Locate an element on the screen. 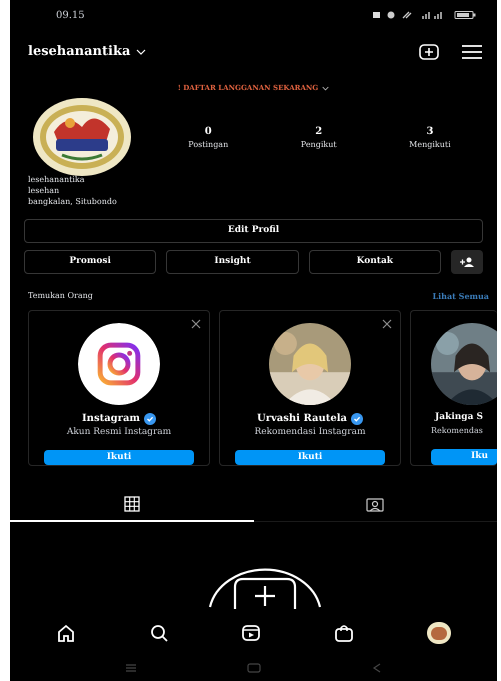 This screenshot has width=501, height=681. account-subtitle: Rekomendasi Instagram is located at coordinates (310, 432).